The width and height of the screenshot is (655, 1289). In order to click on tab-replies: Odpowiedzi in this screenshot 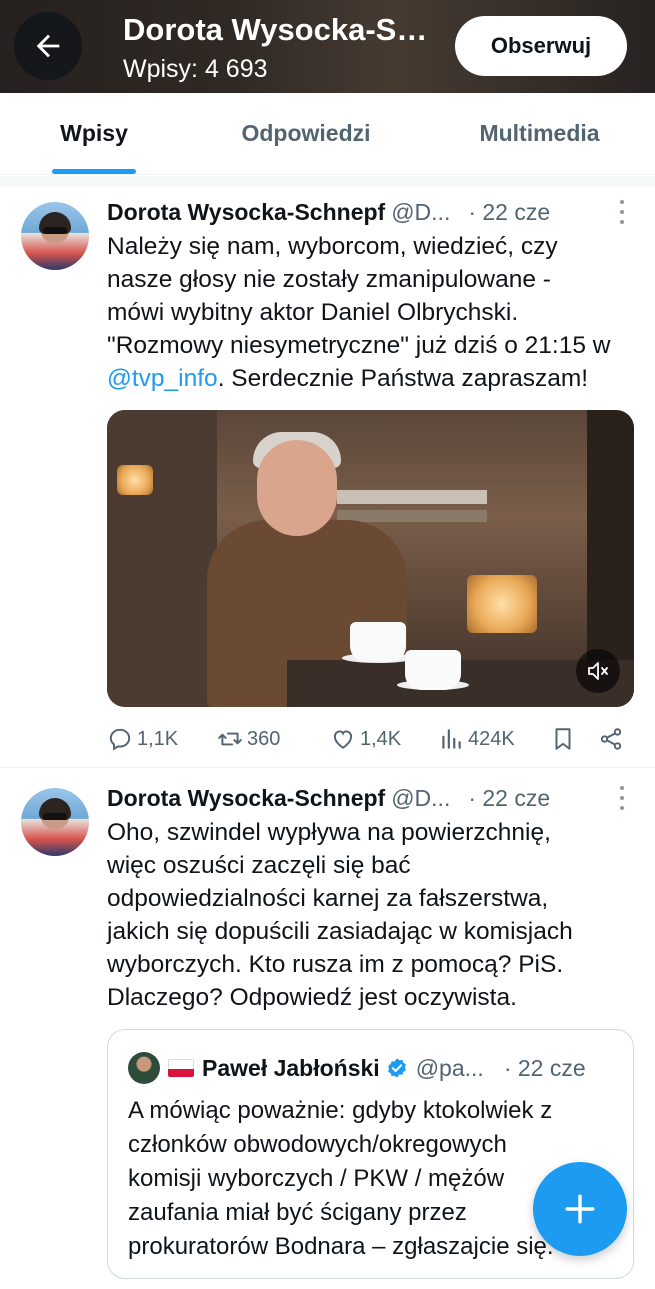, I will do `click(306, 133)`.